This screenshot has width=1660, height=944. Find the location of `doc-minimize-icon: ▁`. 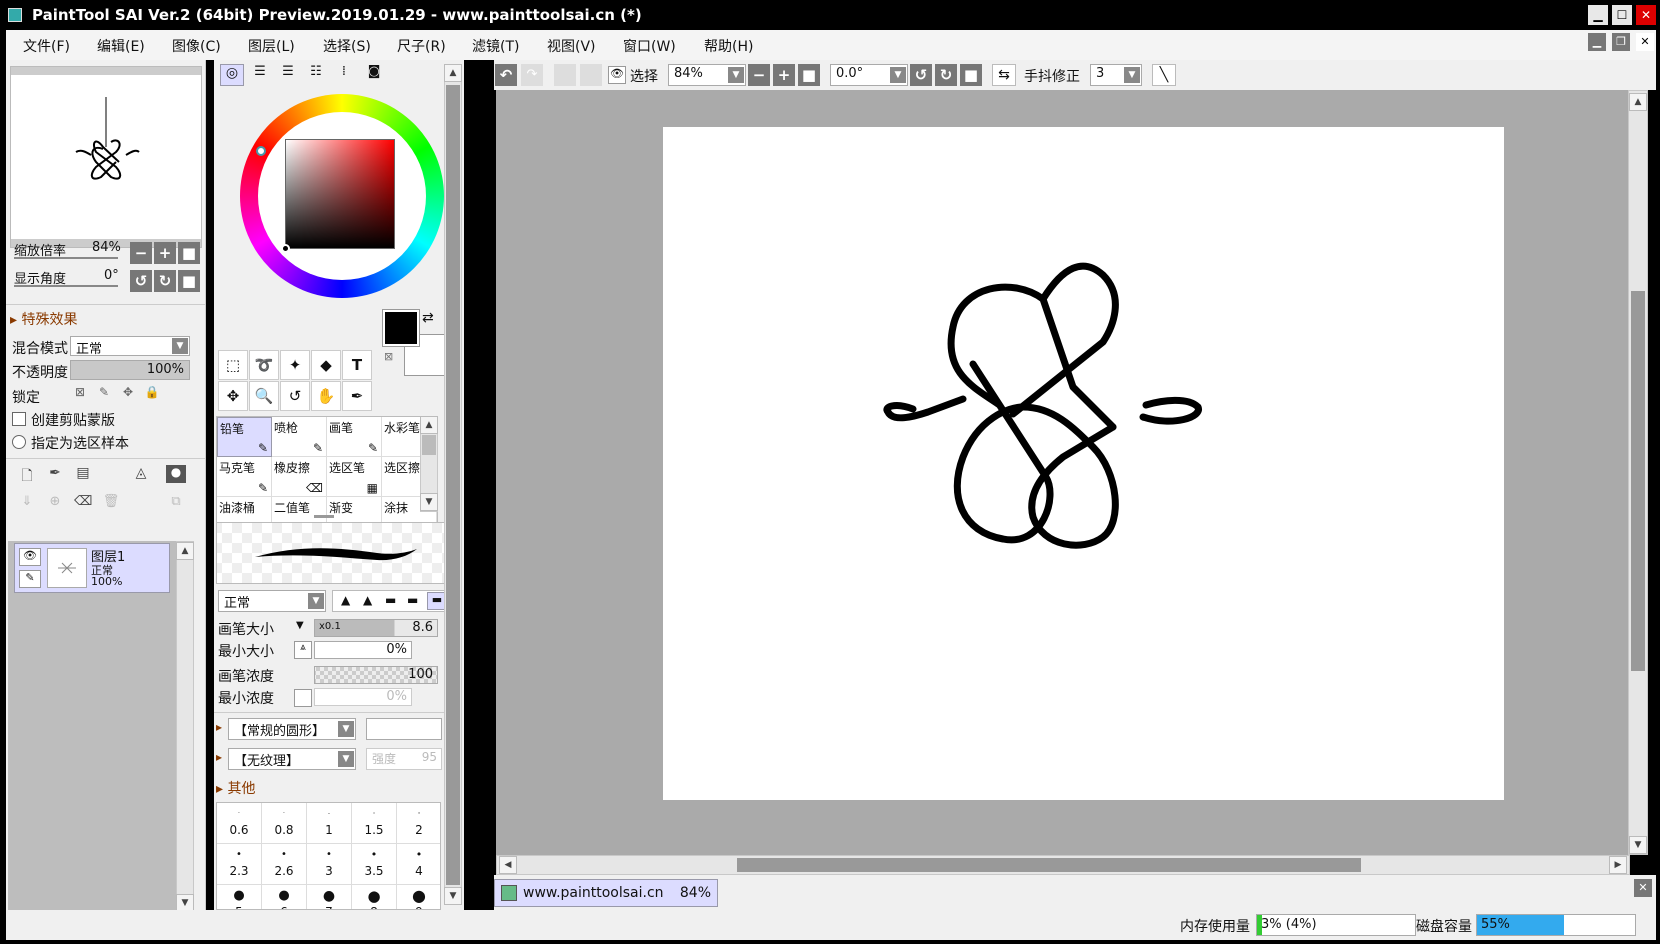

doc-minimize-icon: ▁ is located at coordinates (1597, 42).